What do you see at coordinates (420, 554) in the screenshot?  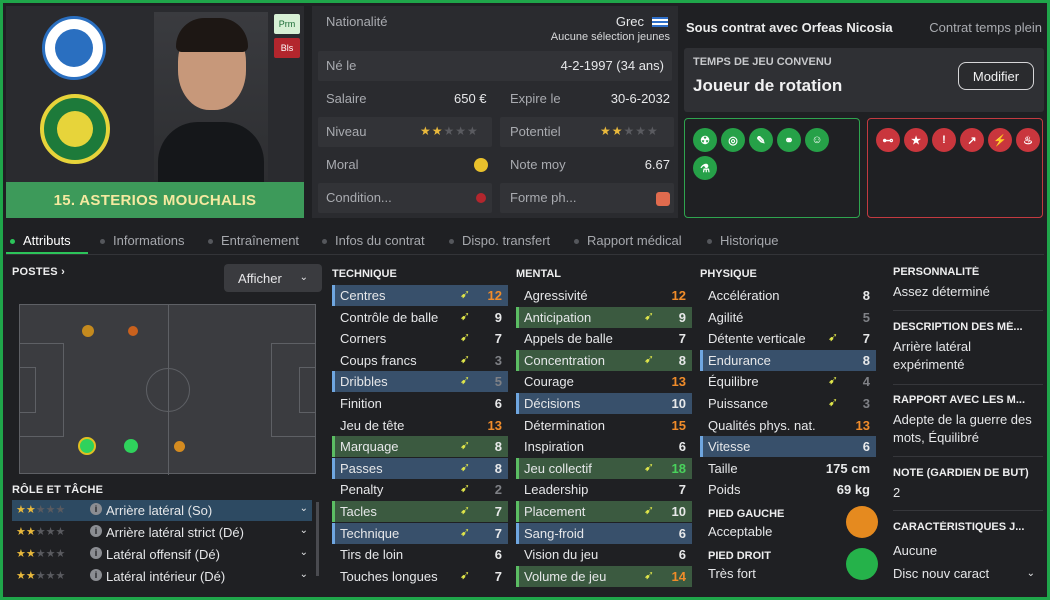 I see `attribute-row: Tirs de loin 6` at bounding box center [420, 554].